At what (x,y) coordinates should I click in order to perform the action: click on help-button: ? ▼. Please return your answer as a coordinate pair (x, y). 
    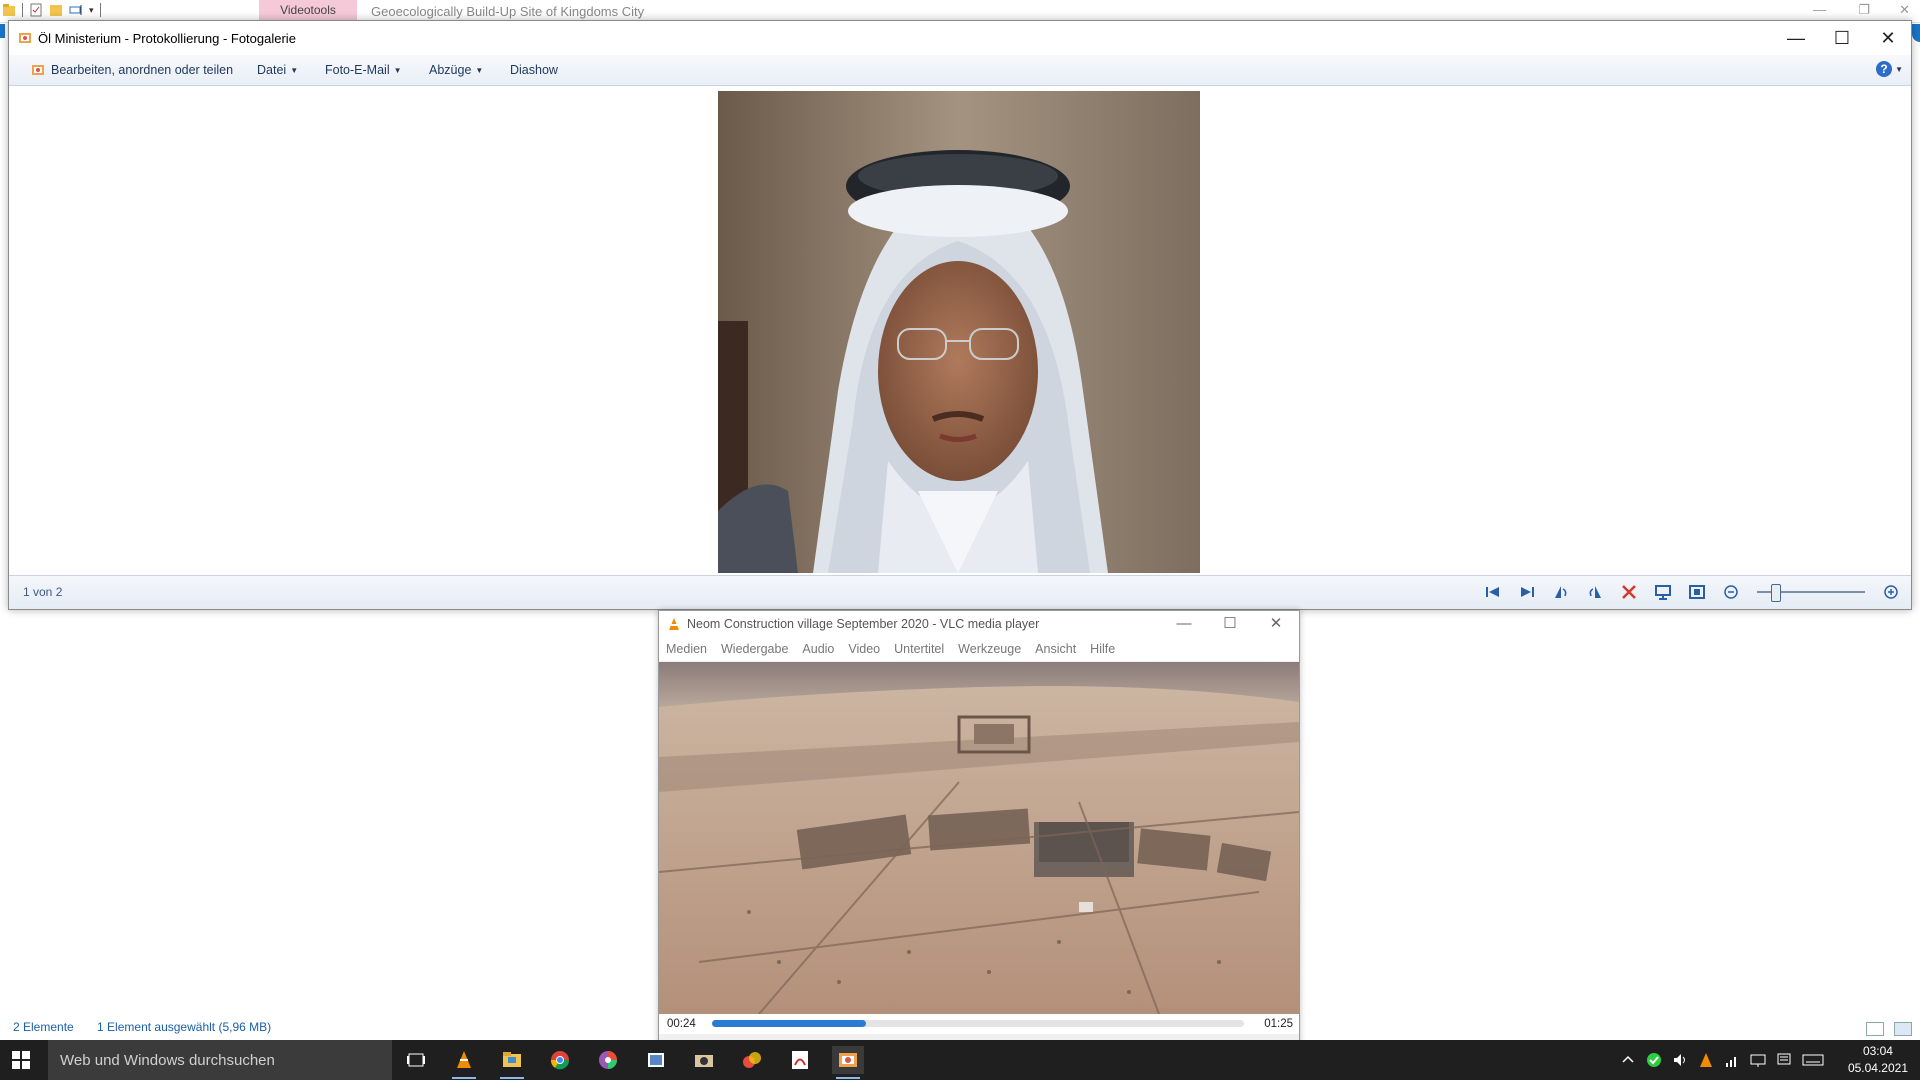
    Looking at the image, I should click on (1889, 69).